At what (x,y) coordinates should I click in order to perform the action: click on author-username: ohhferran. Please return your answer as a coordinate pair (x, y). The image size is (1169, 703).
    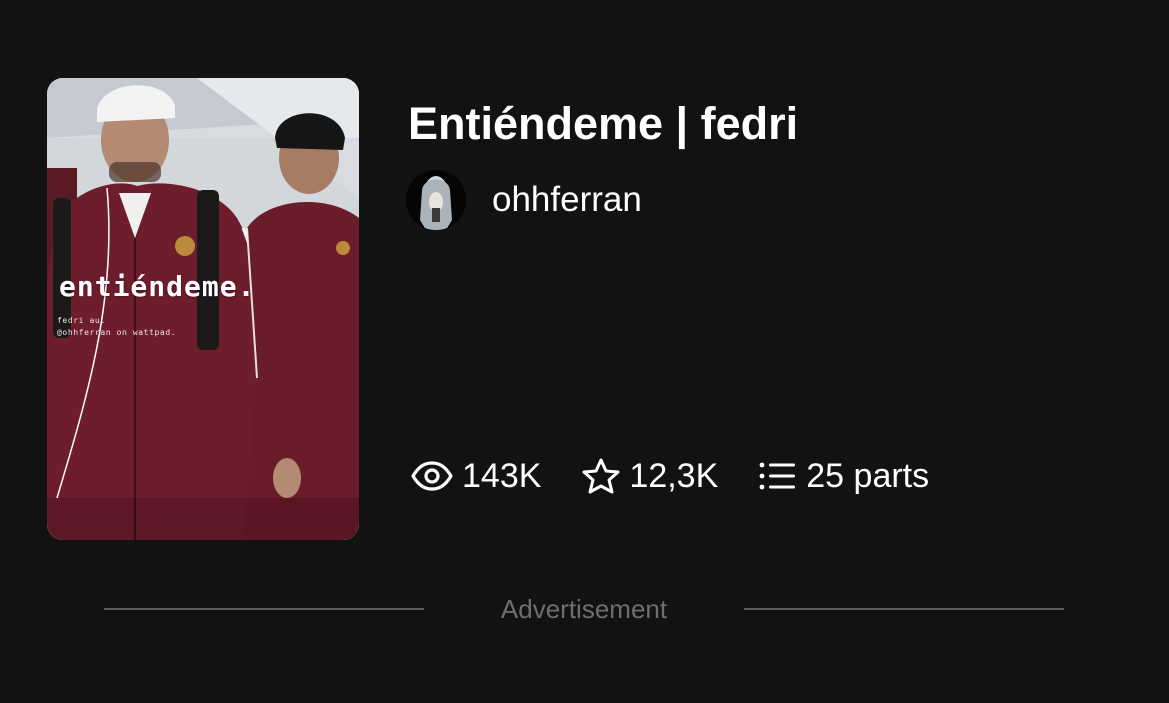
    Looking at the image, I should click on (567, 200).